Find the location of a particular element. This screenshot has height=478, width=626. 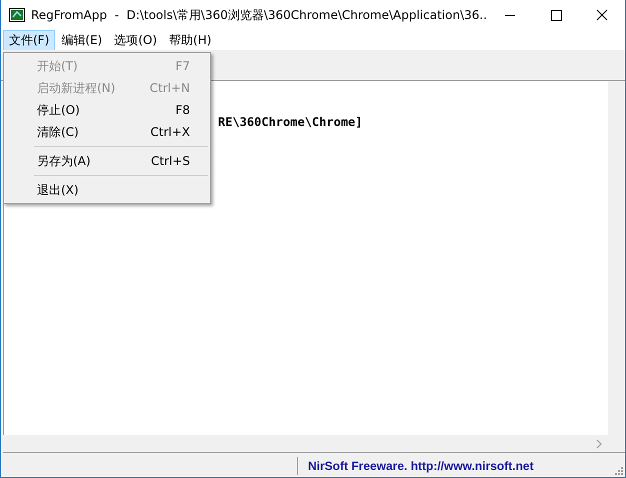

menu-item: 编辑(E) is located at coordinates (81, 40).